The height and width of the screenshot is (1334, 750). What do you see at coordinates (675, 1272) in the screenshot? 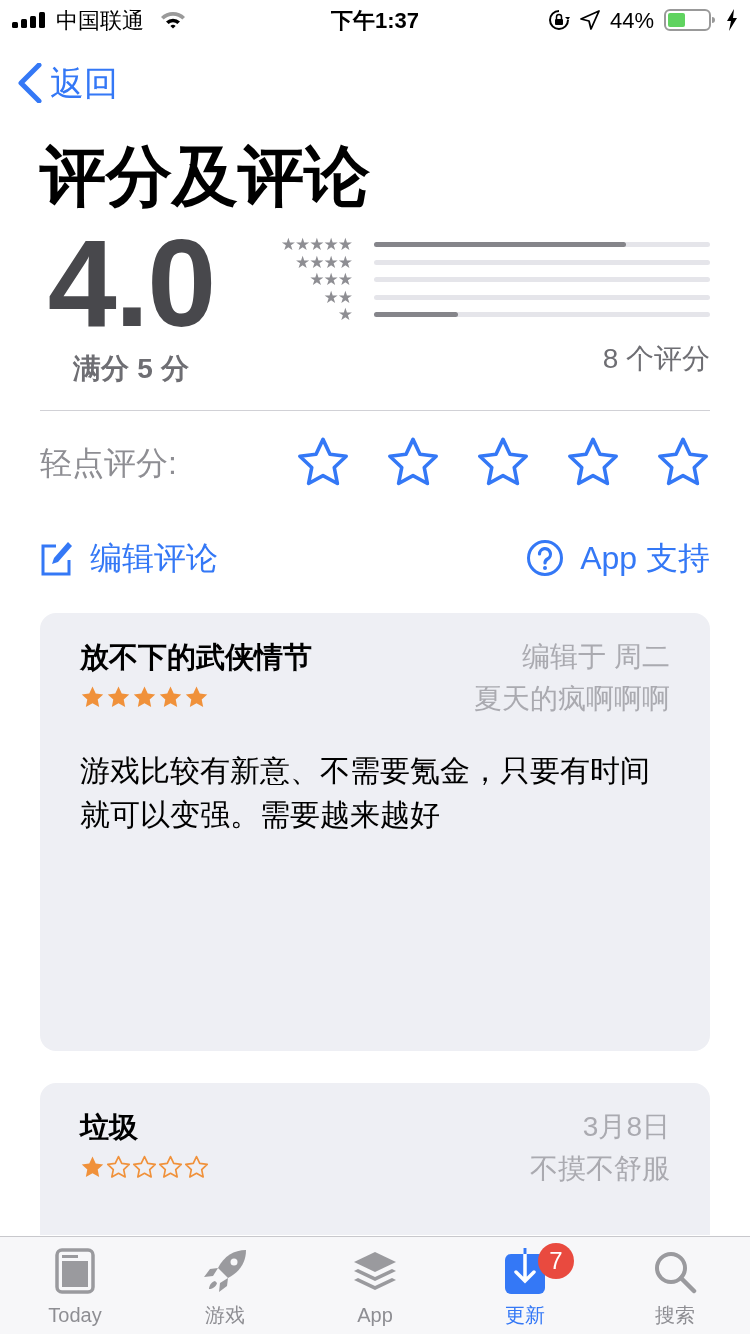
I see `search-icon` at bounding box center [675, 1272].